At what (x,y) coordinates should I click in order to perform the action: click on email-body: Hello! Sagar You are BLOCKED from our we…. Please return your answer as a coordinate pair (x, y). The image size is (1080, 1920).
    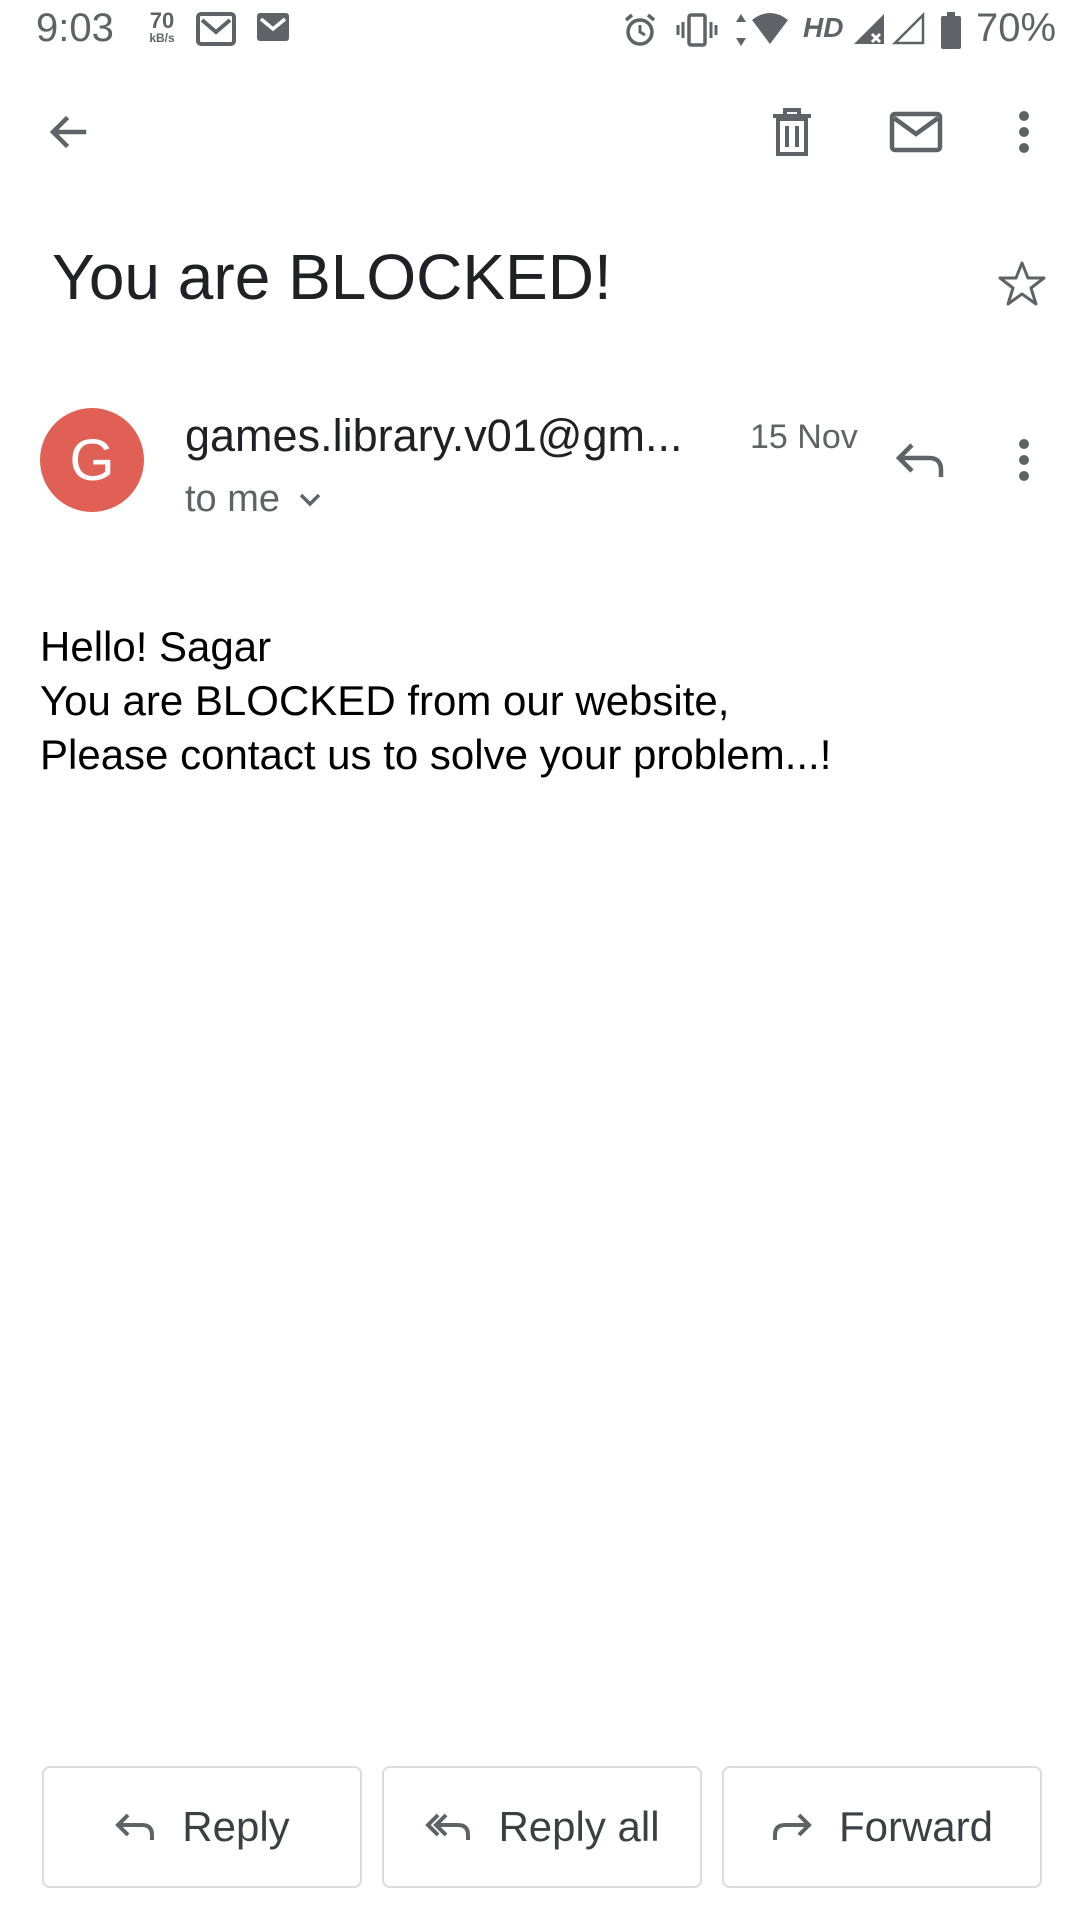
    Looking at the image, I should click on (435, 701).